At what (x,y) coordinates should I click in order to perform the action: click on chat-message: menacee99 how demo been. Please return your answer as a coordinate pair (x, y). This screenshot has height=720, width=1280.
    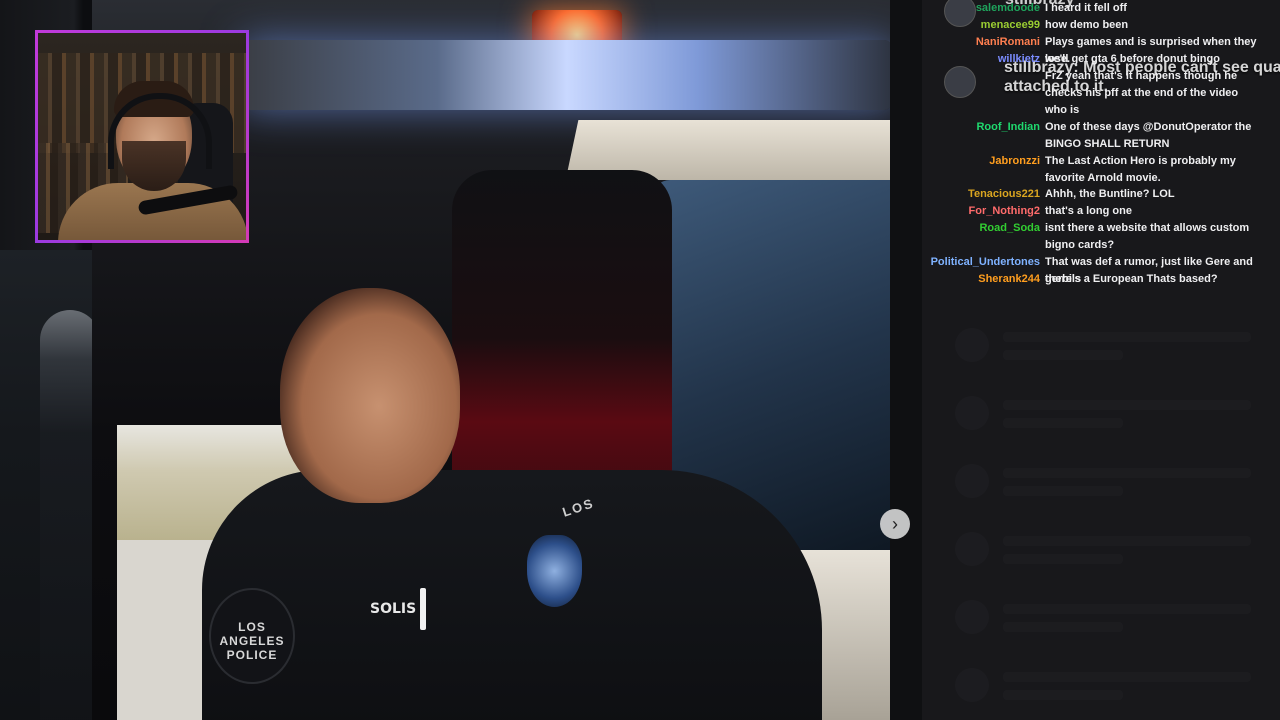
    Looking at the image, I should click on (1101, 25).